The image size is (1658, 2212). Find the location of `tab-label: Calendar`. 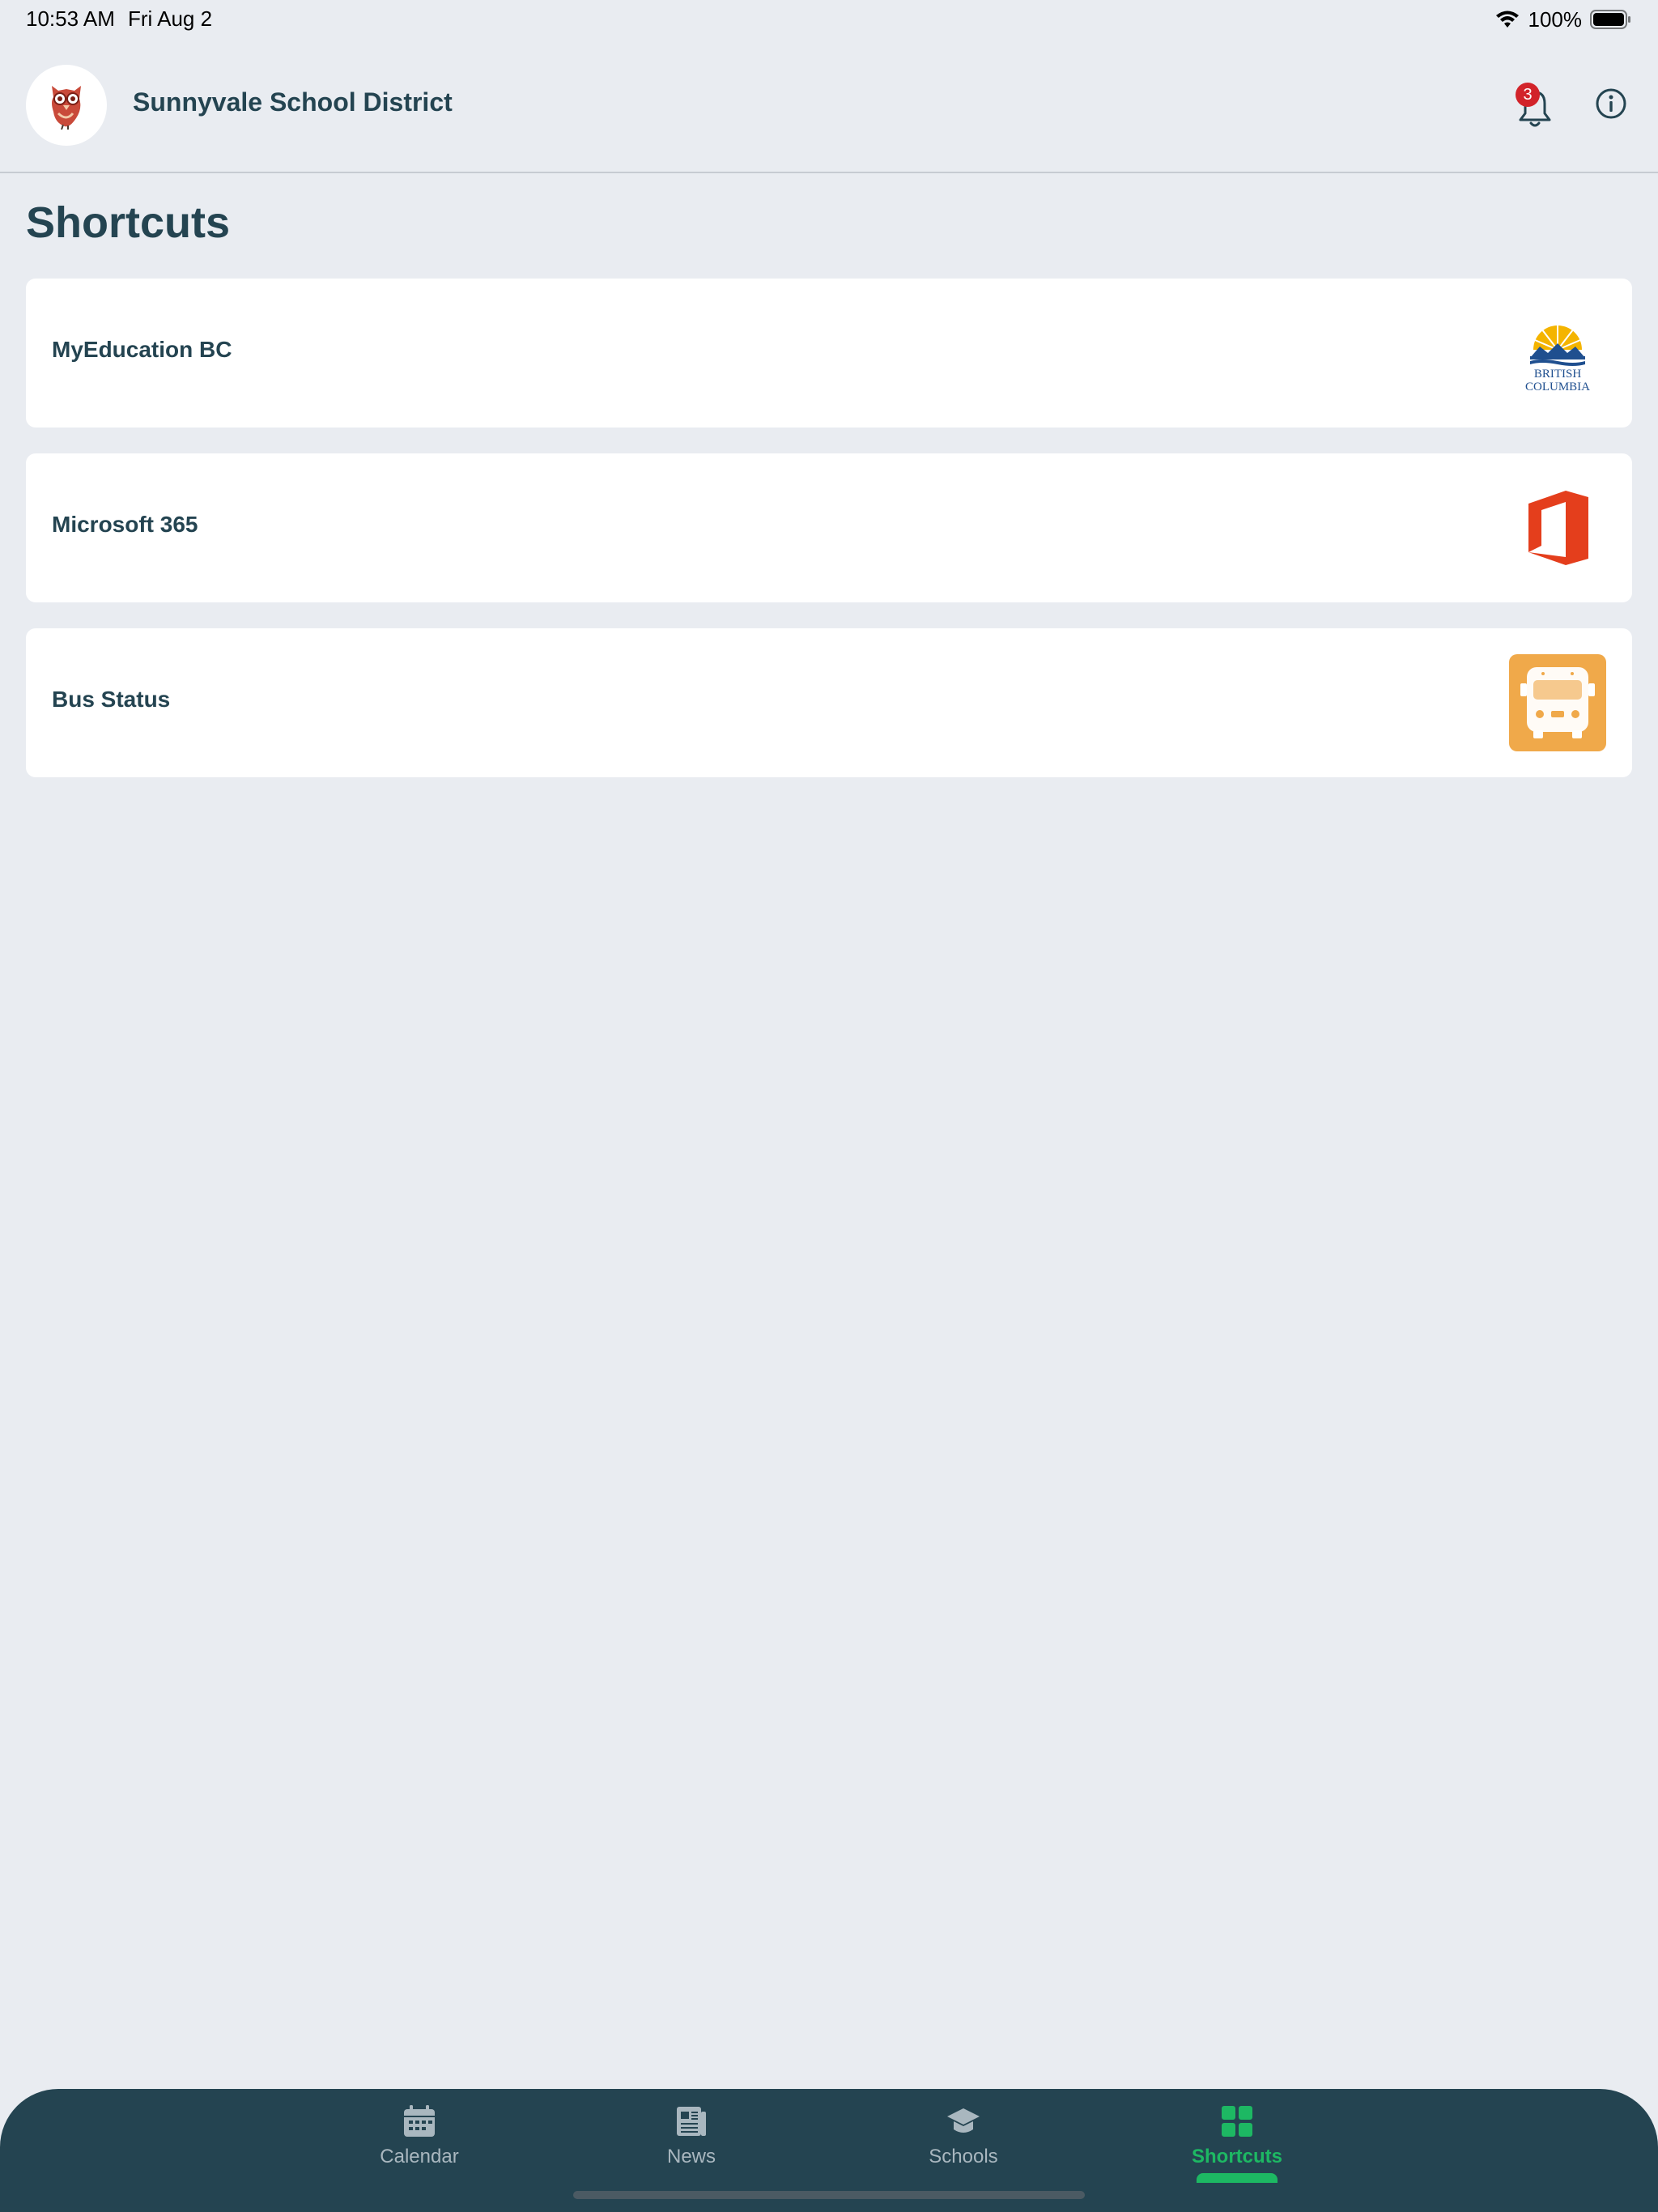

tab-label: Calendar is located at coordinates (419, 2156).